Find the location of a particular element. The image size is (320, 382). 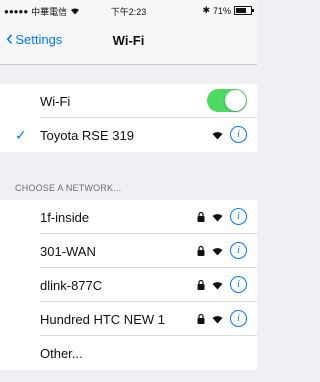

network-name: Hundred HTC NEW 1 is located at coordinates (102, 319).